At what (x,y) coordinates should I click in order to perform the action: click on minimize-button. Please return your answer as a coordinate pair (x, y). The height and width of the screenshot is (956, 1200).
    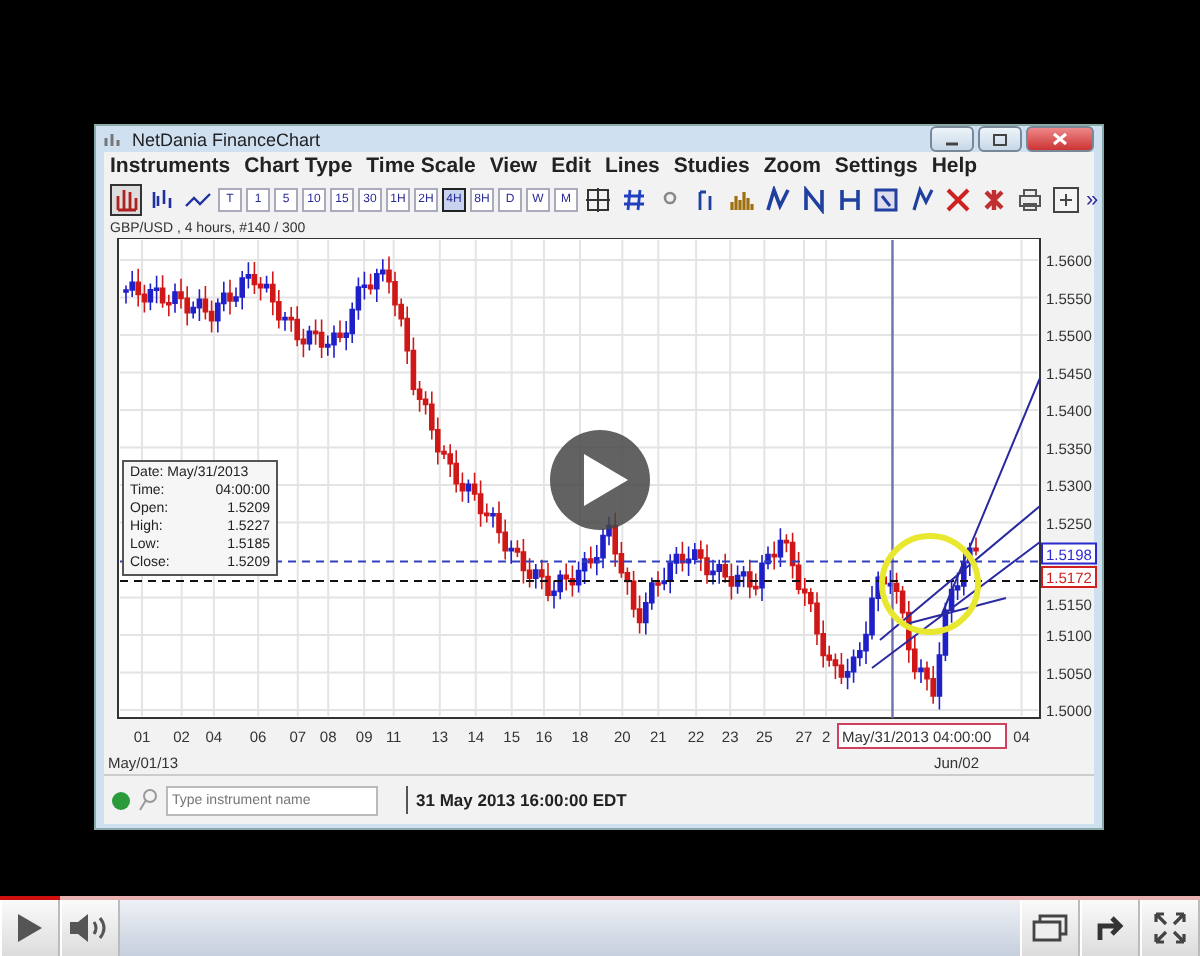
    Looking at the image, I should click on (952, 139).